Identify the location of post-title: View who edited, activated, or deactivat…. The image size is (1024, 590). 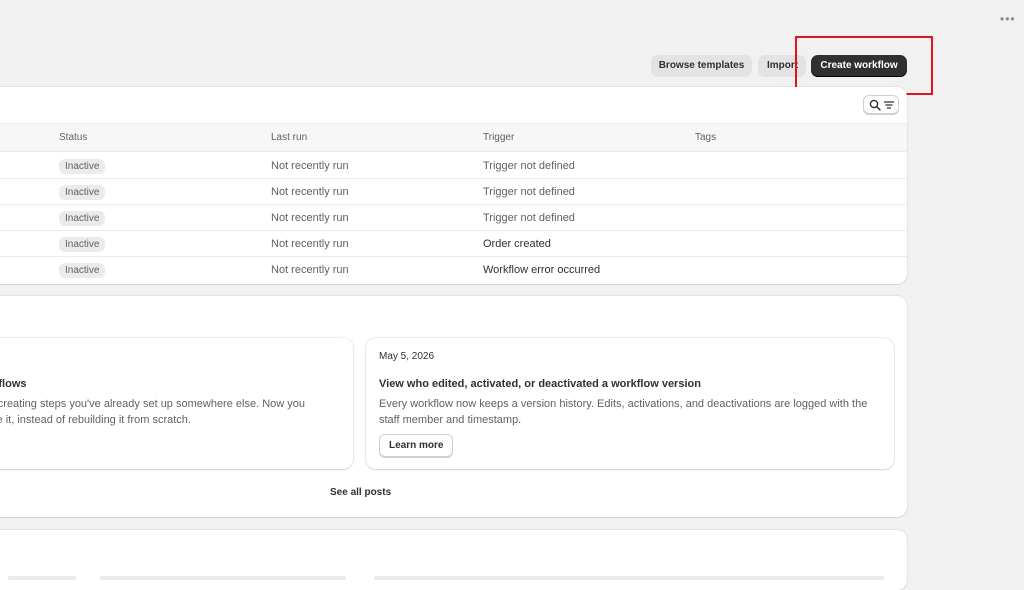
(540, 384).